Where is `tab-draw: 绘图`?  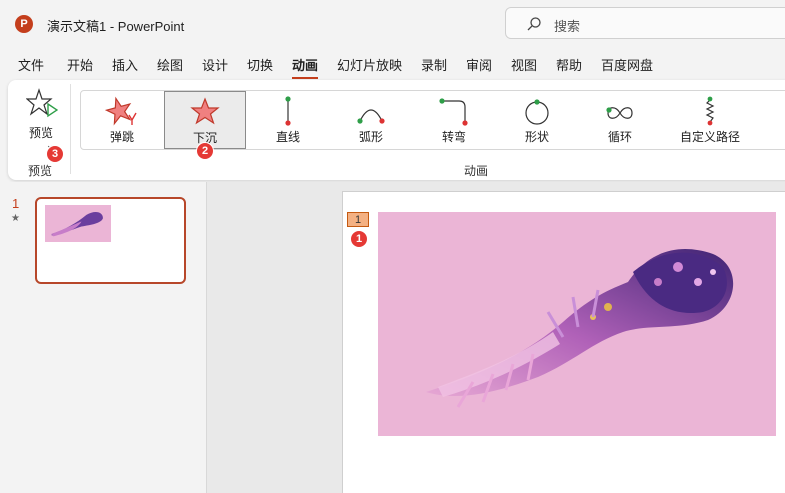 tab-draw: 绘图 is located at coordinates (170, 64).